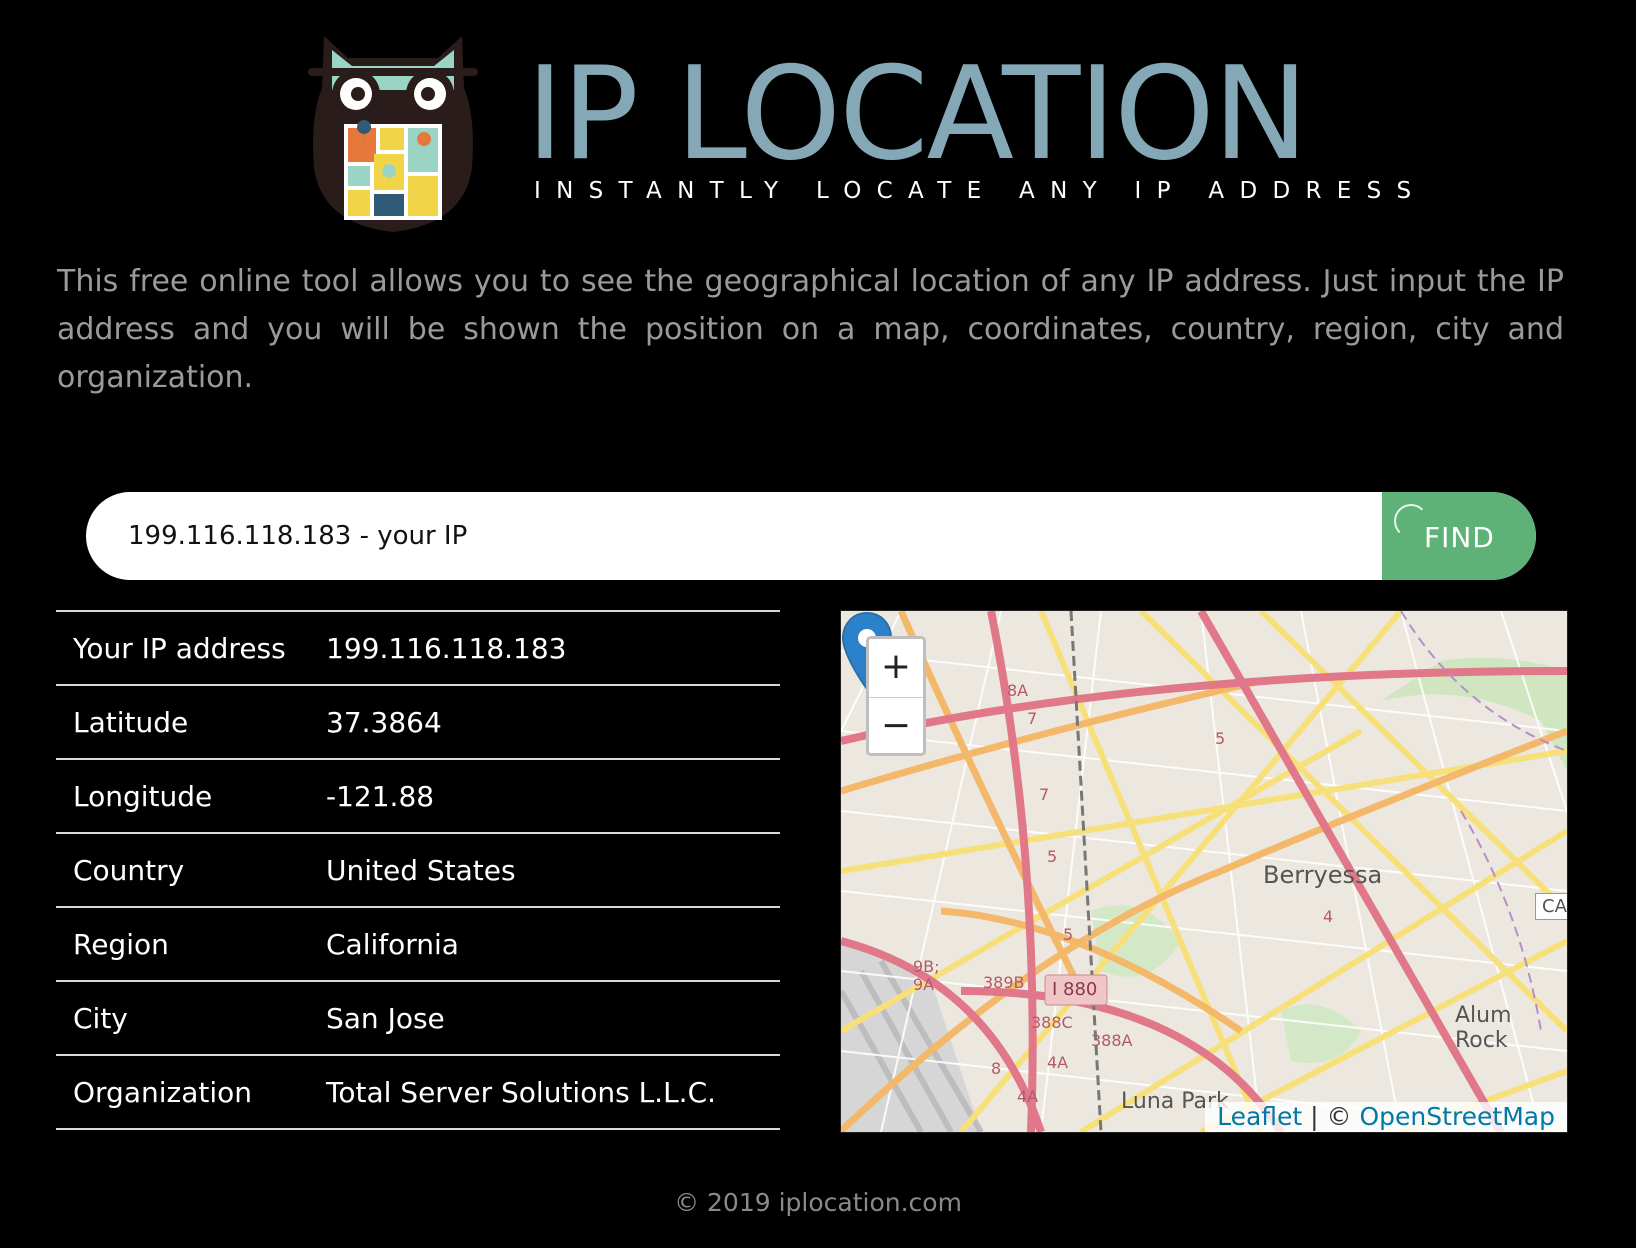 The width and height of the screenshot is (1636, 1248). I want to click on find-button: FIND, so click(1459, 536).